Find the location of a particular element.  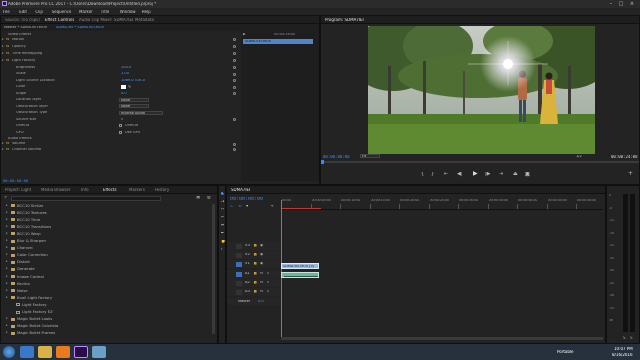

play-icon: ▶ is located at coordinates (475, 174).